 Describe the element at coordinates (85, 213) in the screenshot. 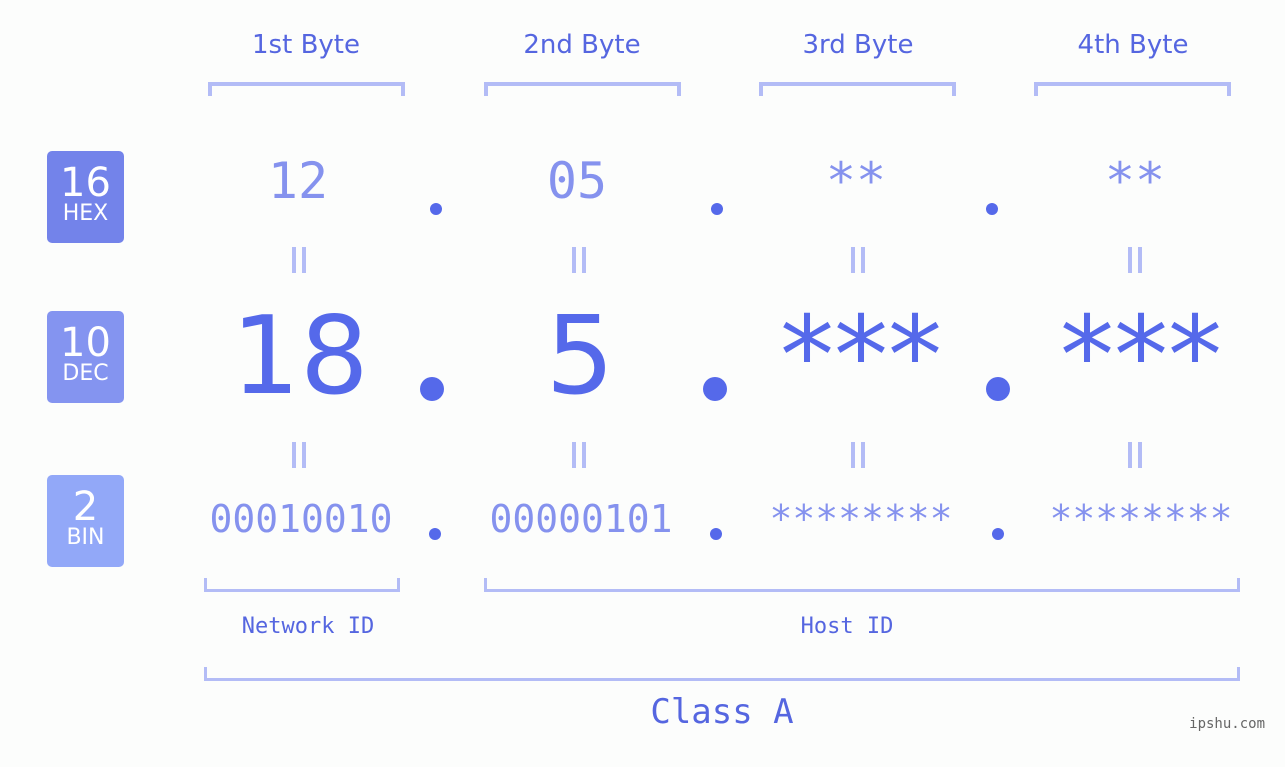

I see `hex-base-label: HEX` at that location.